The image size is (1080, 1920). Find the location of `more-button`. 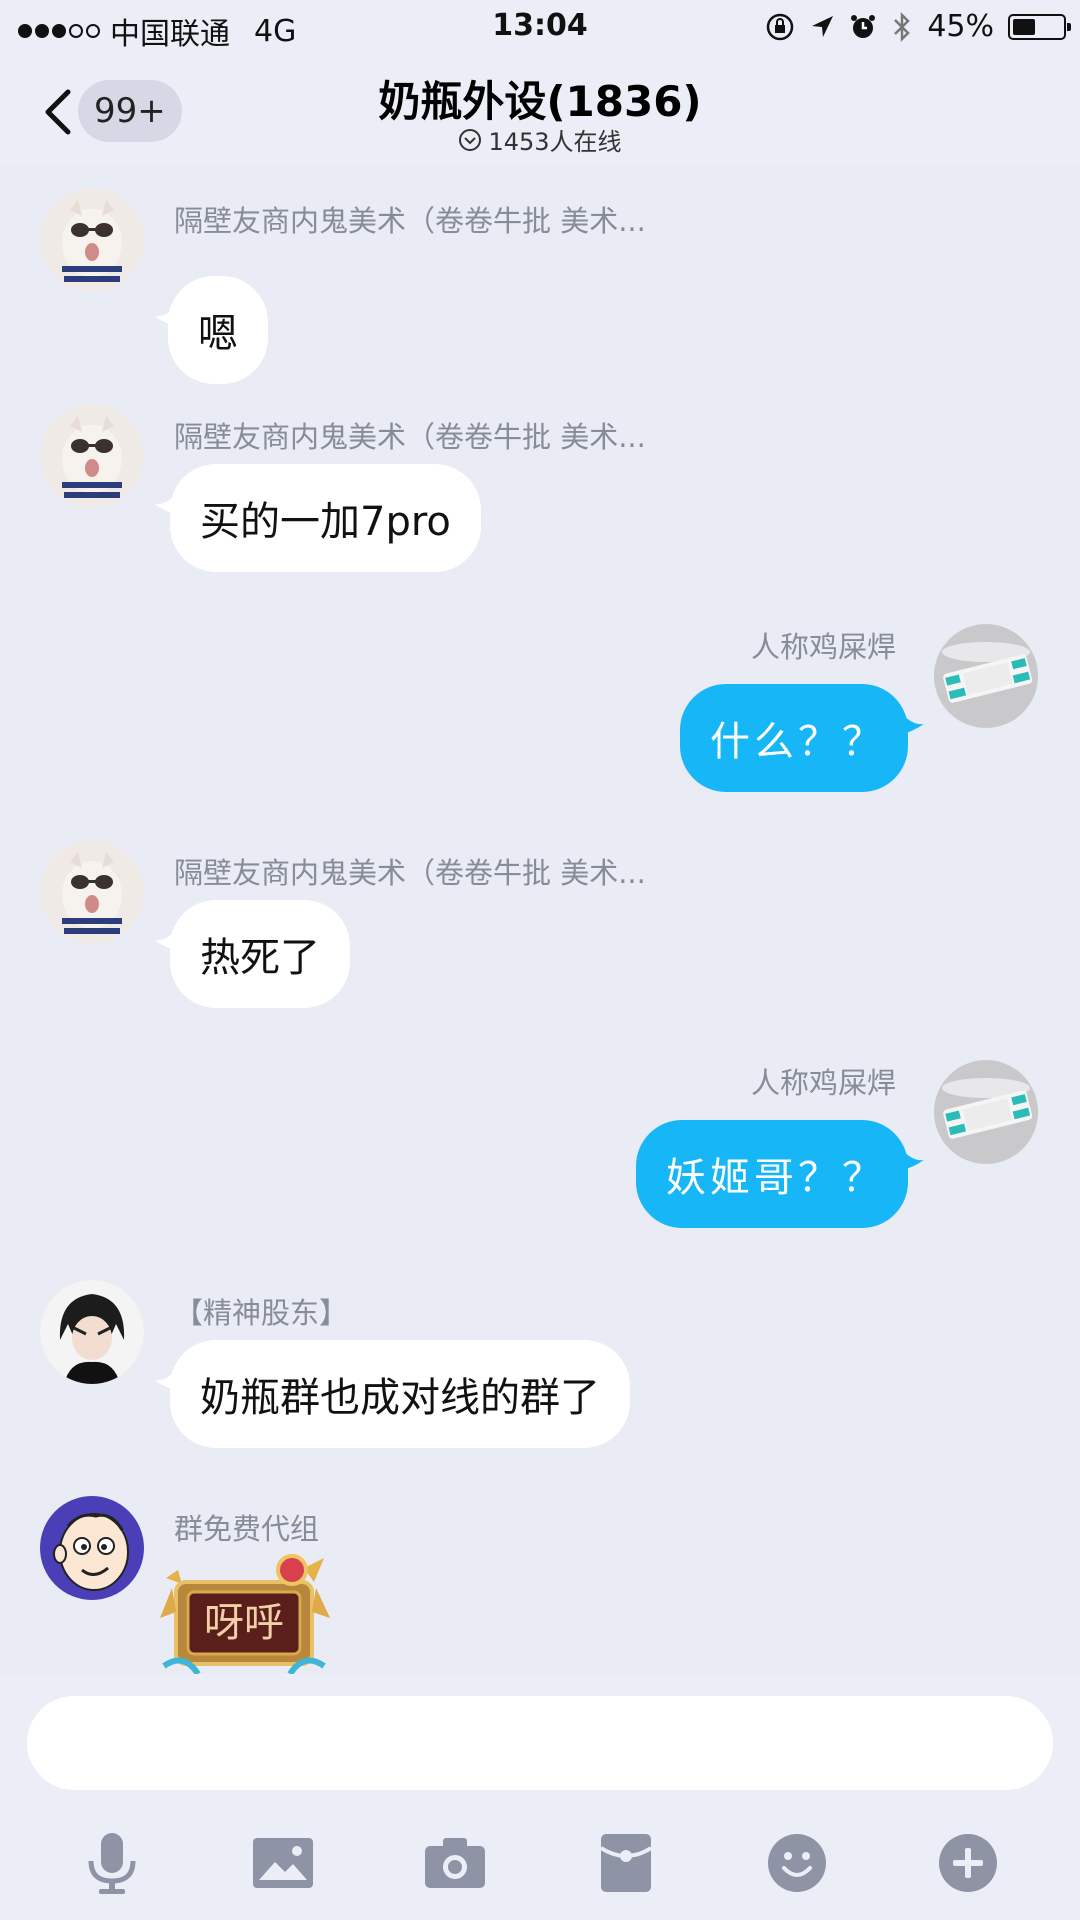

more-button is located at coordinates (968, 1863).